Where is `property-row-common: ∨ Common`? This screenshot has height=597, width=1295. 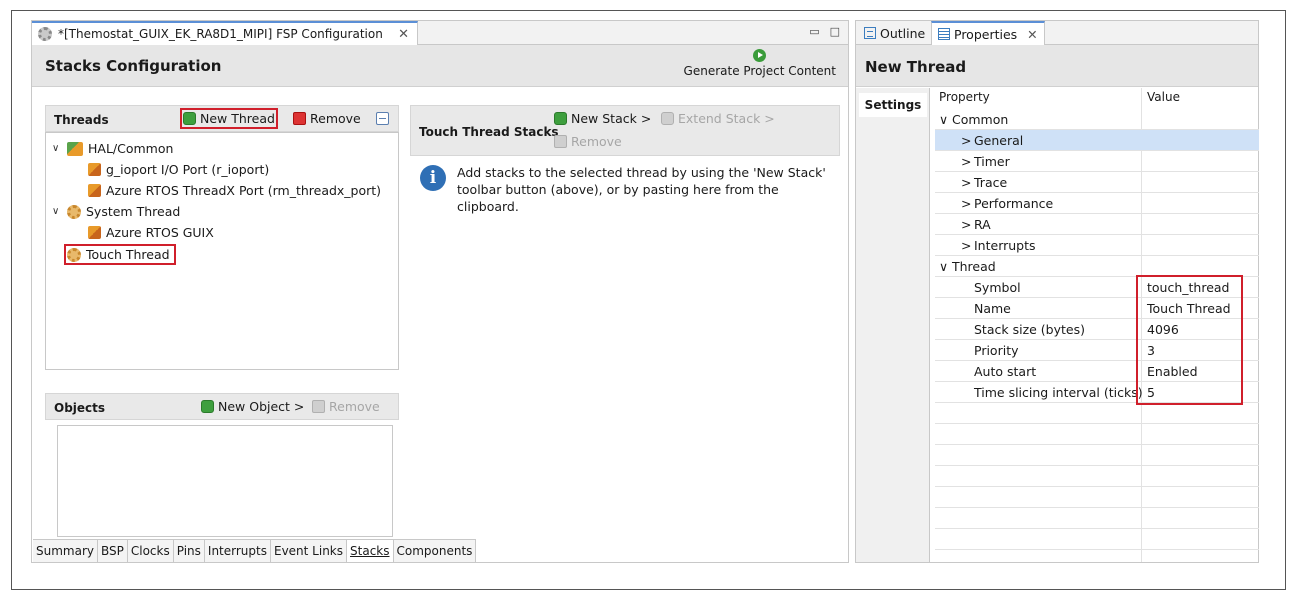
property-row-common: ∨ Common is located at coordinates (1097, 119).